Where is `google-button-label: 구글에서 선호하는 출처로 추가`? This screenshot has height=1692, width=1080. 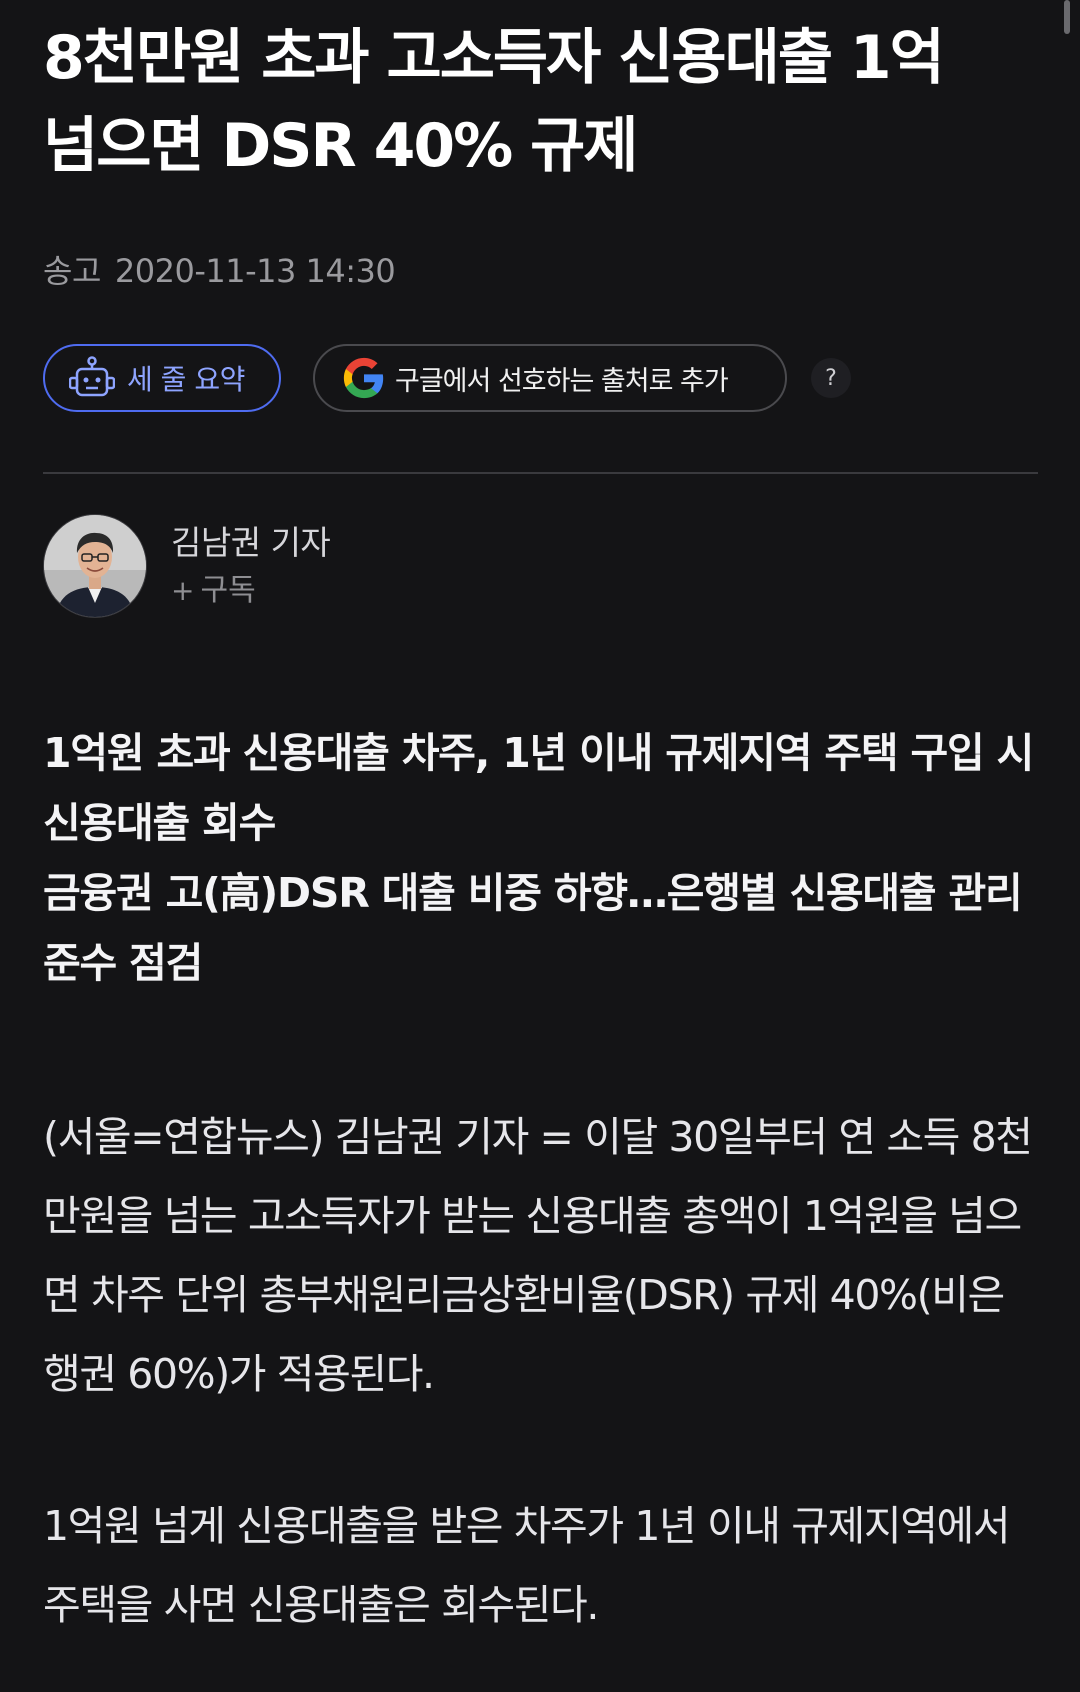 google-button-label: 구글에서 선호하는 출처로 추가 is located at coordinates (562, 381).